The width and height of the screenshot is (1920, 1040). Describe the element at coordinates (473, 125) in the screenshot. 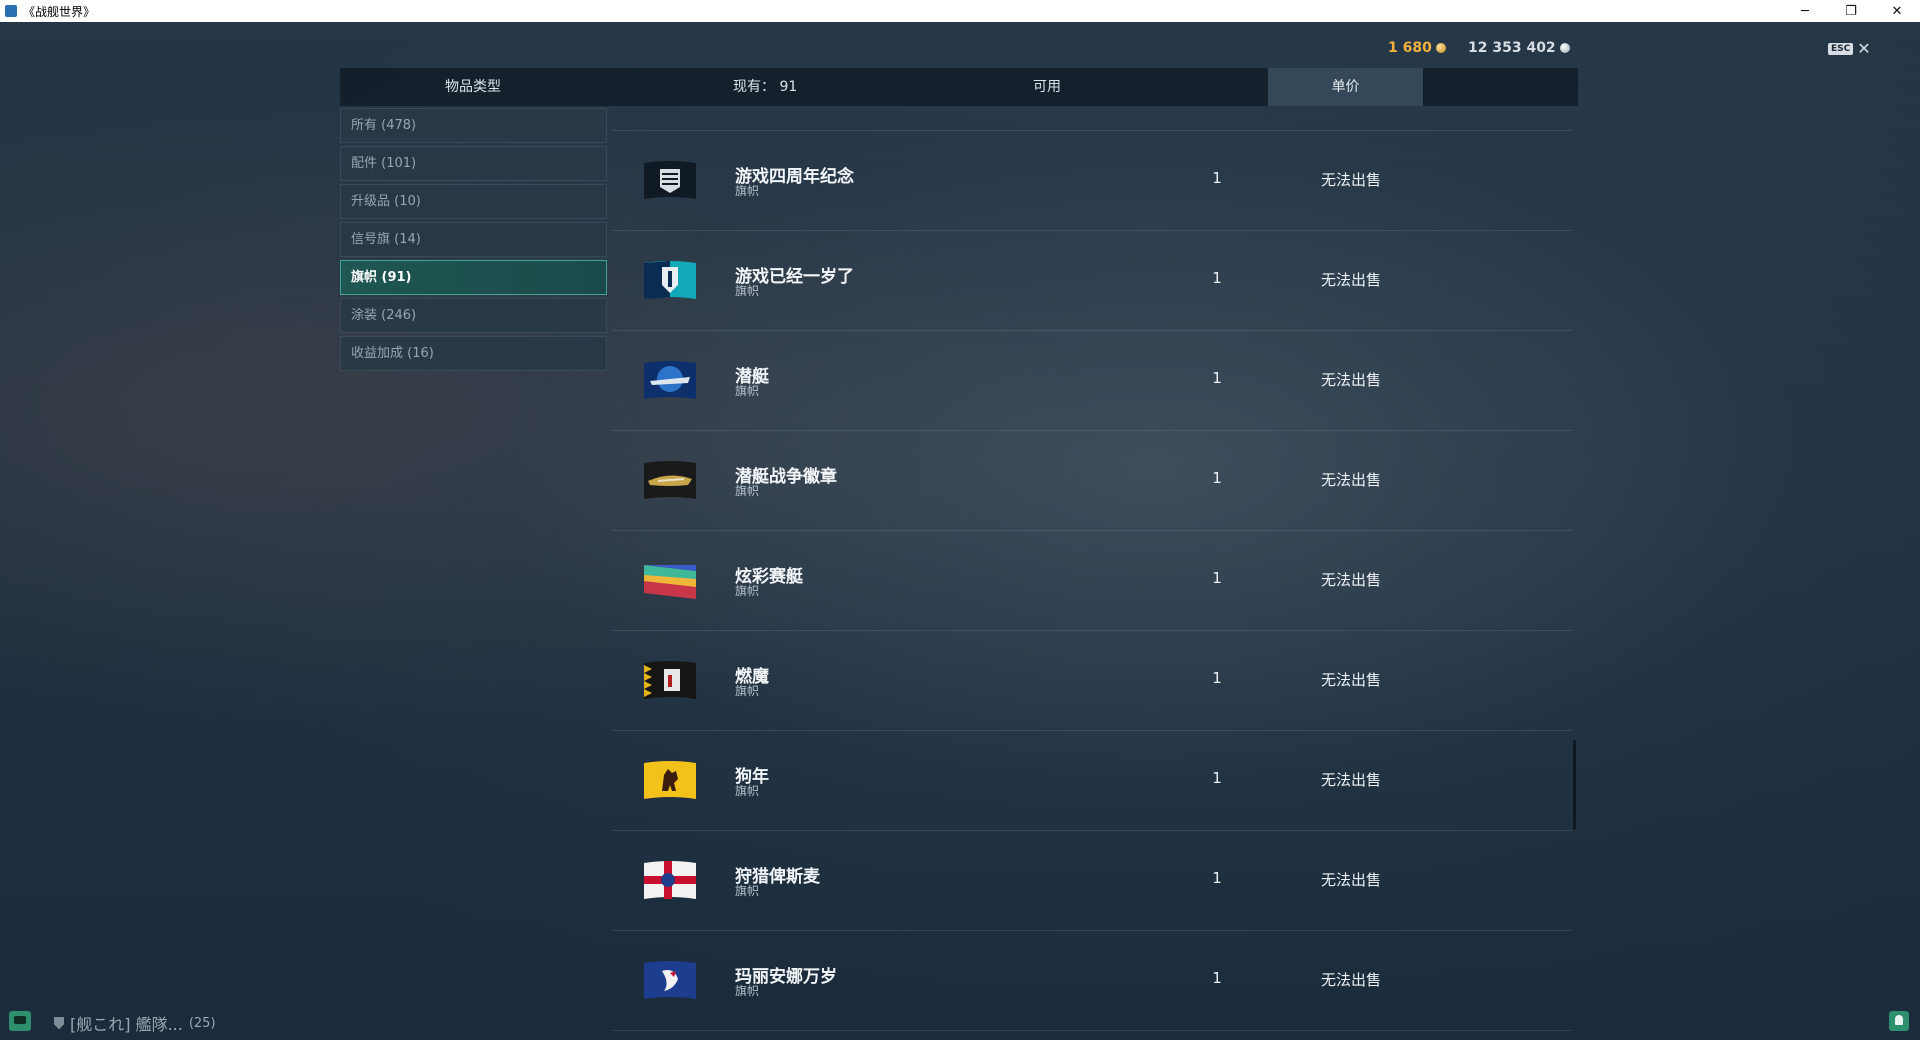

I see `sidebar-item-all: 所有 (478)` at that location.